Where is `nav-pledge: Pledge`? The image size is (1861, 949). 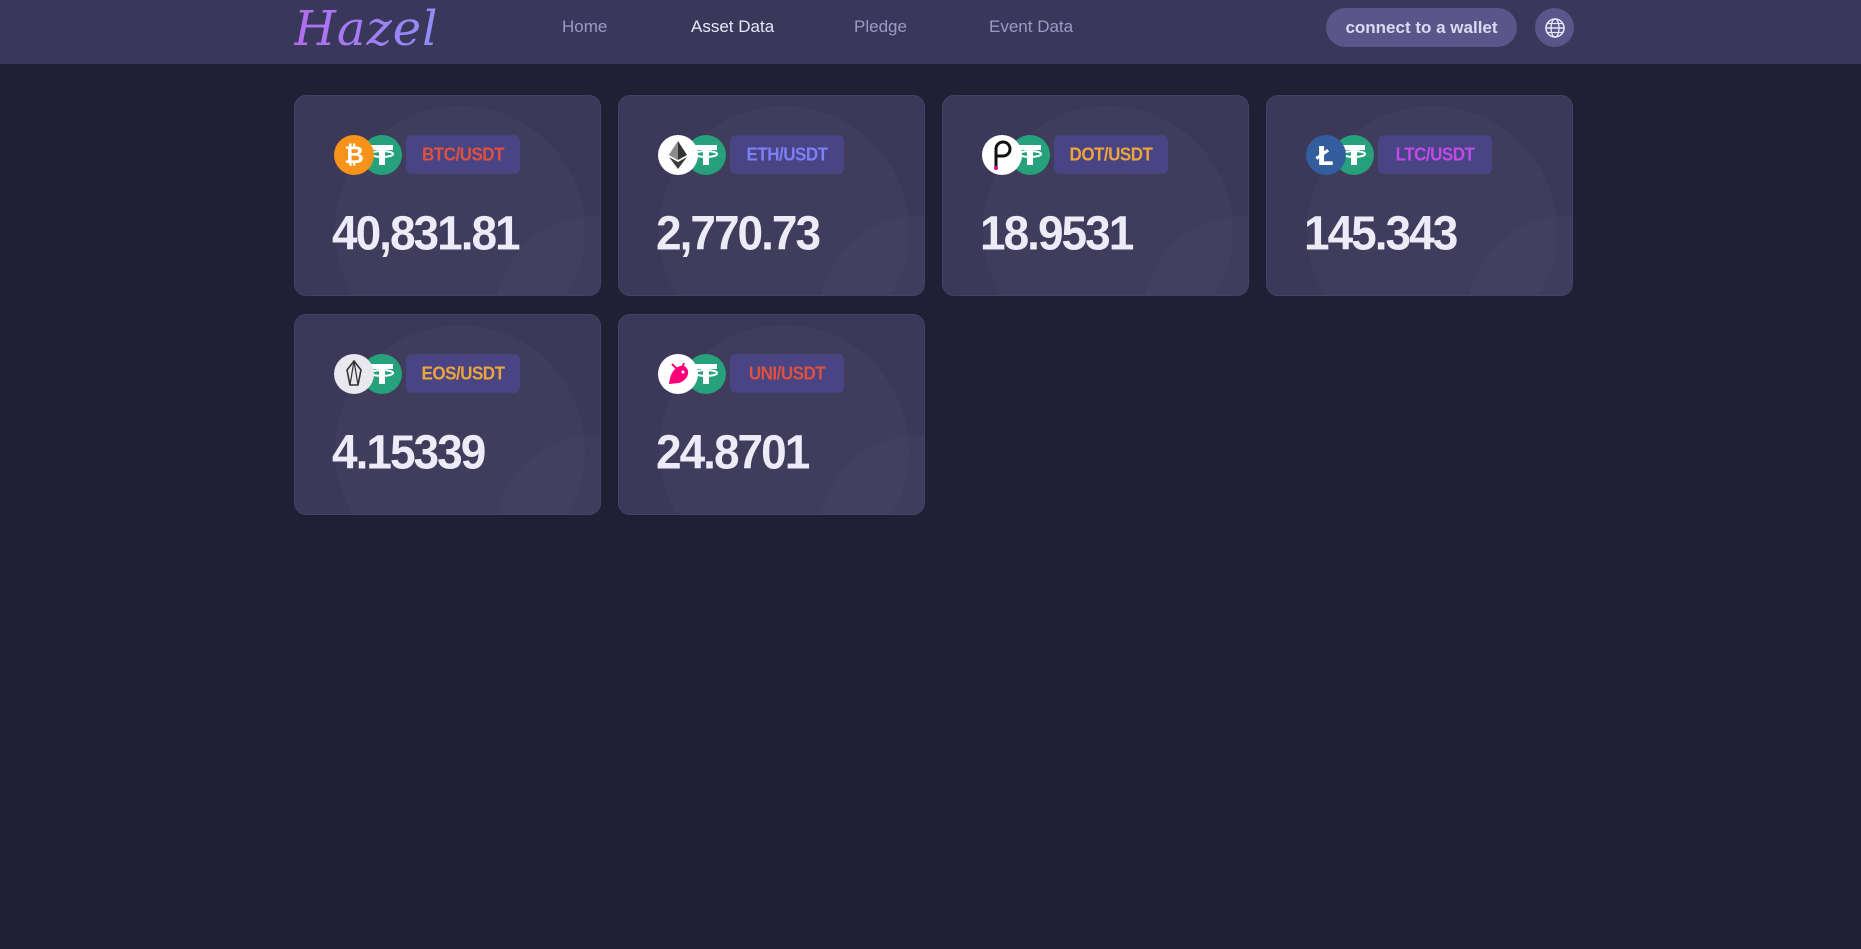 nav-pledge: Pledge is located at coordinates (880, 27).